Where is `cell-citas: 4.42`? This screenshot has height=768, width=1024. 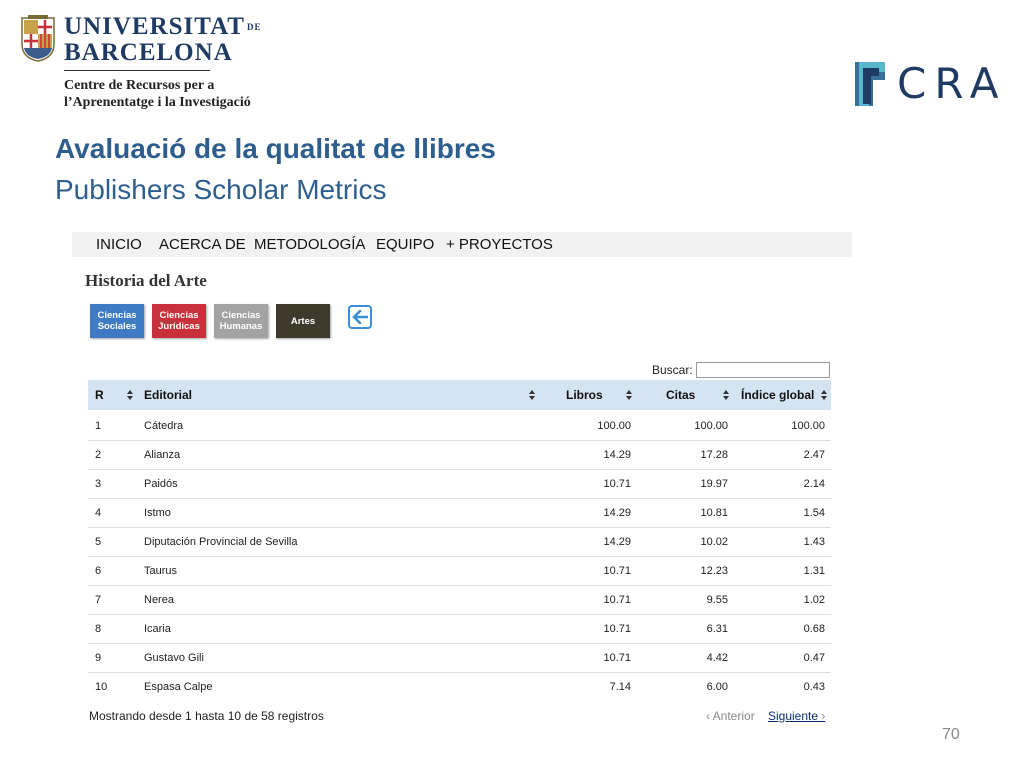 cell-citas: 4.42 is located at coordinates (717, 658).